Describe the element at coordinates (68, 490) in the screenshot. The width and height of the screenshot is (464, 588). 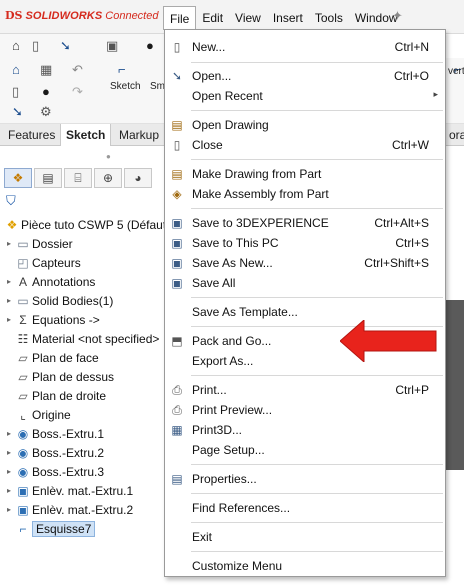
I see `tree-item: ▸ ▣ Enlèv. mat.-Extru.1` at that location.